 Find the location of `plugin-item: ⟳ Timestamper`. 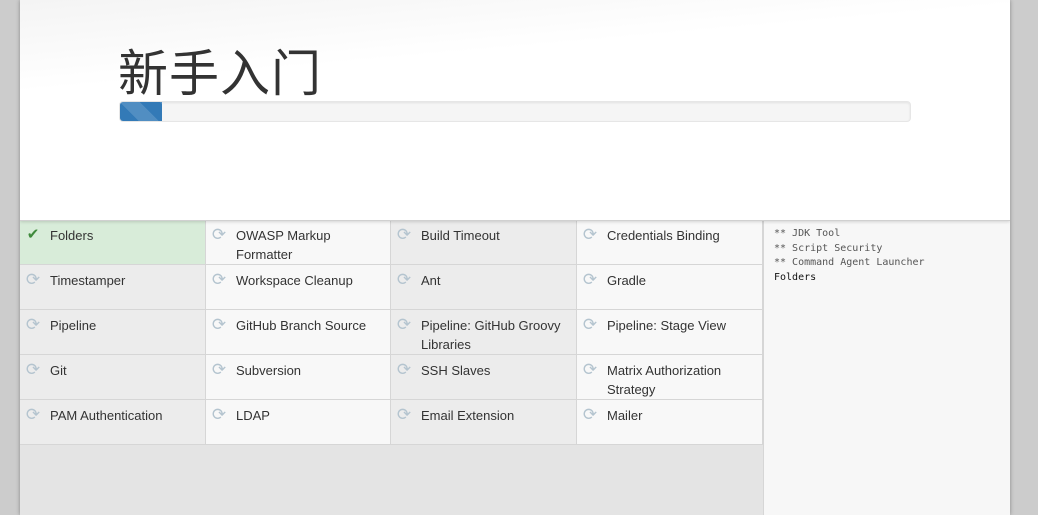

plugin-item: ⟳ Timestamper is located at coordinates (113, 287).